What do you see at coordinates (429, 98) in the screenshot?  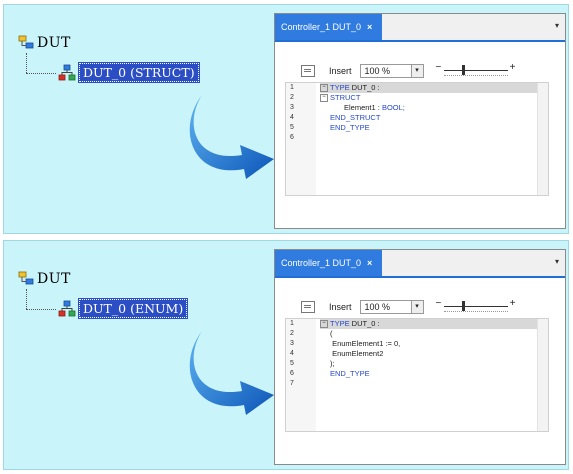 I see `code-line: − STRUCT` at bounding box center [429, 98].